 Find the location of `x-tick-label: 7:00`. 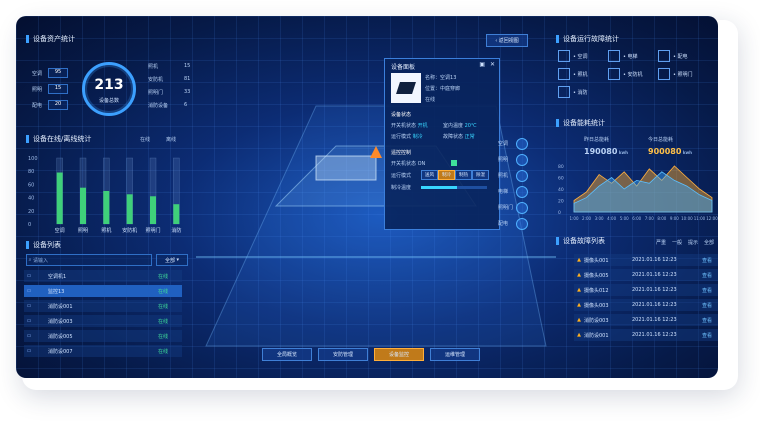

x-tick-label: 7:00 is located at coordinates (649, 218).